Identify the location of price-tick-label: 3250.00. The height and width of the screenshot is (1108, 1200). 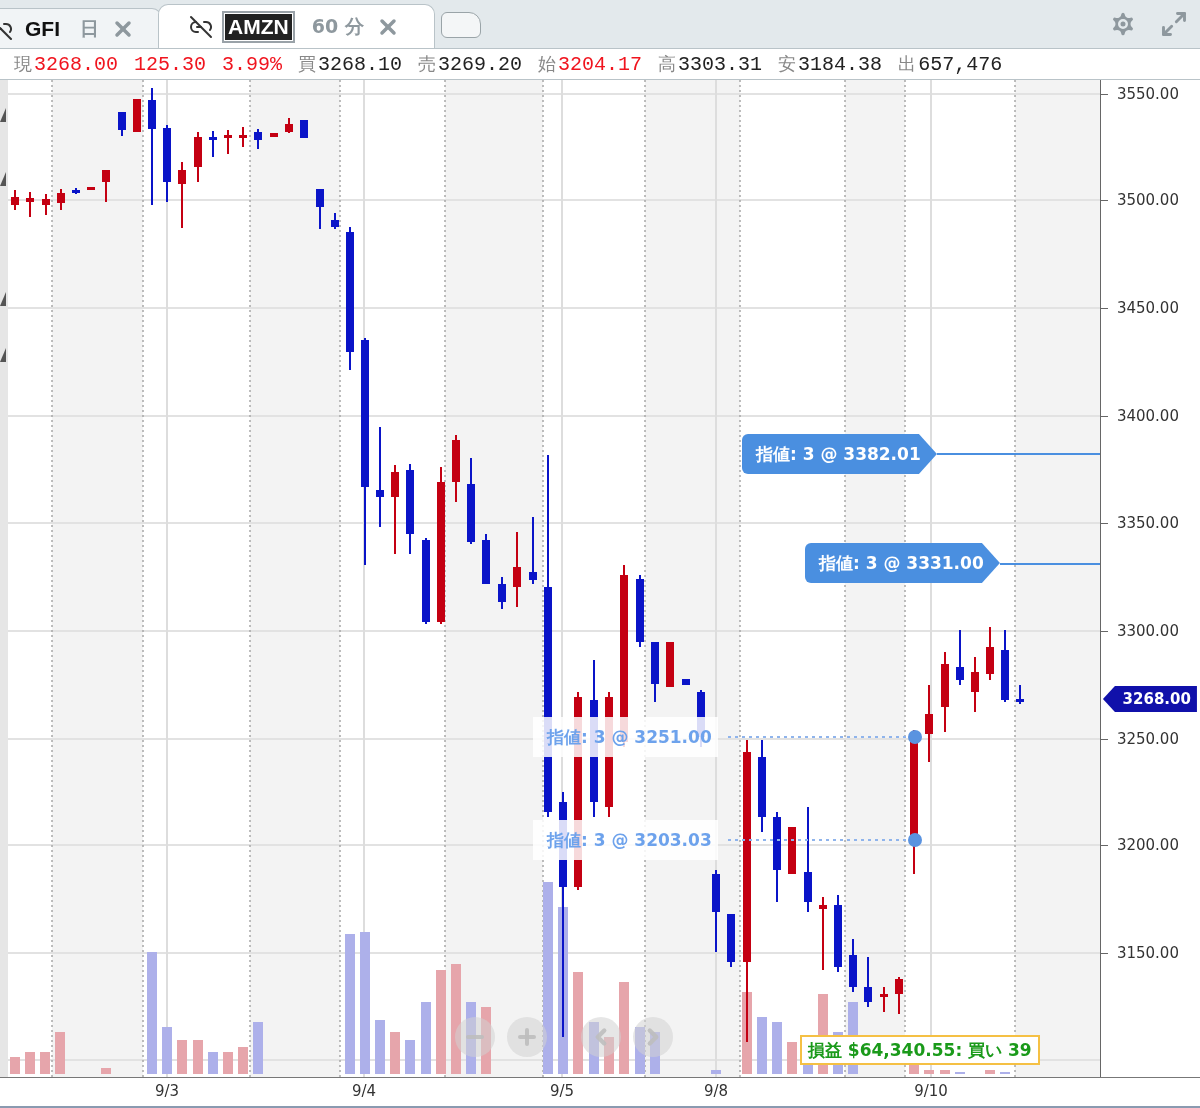
(1147, 739).